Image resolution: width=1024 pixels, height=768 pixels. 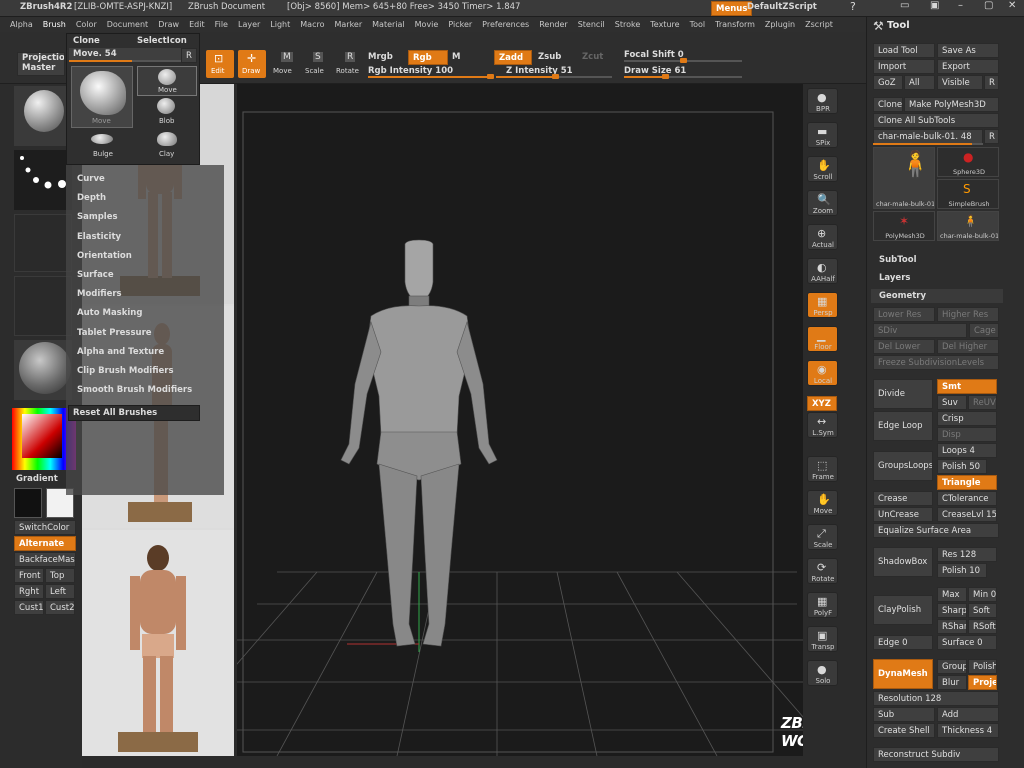 What do you see at coordinates (968, 66) in the screenshot?
I see `export-button: Export` at bounding box center [968, 66].